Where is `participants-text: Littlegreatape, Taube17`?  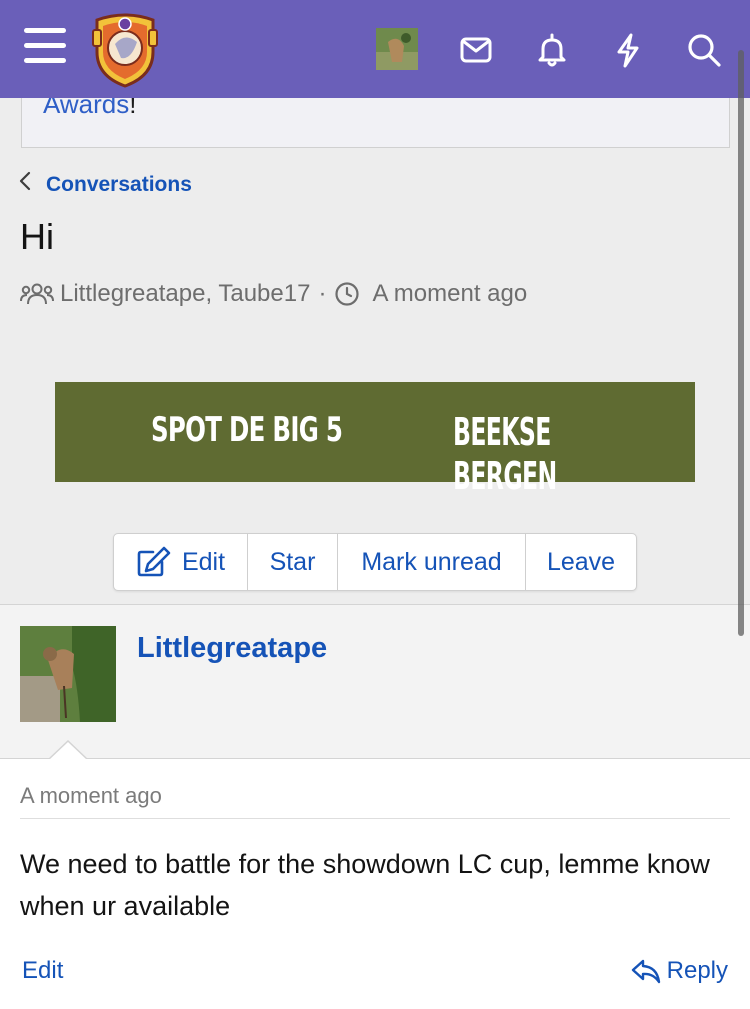 participants-text: Littlegreatape, Taube17 is located at coordinates (185, 293).